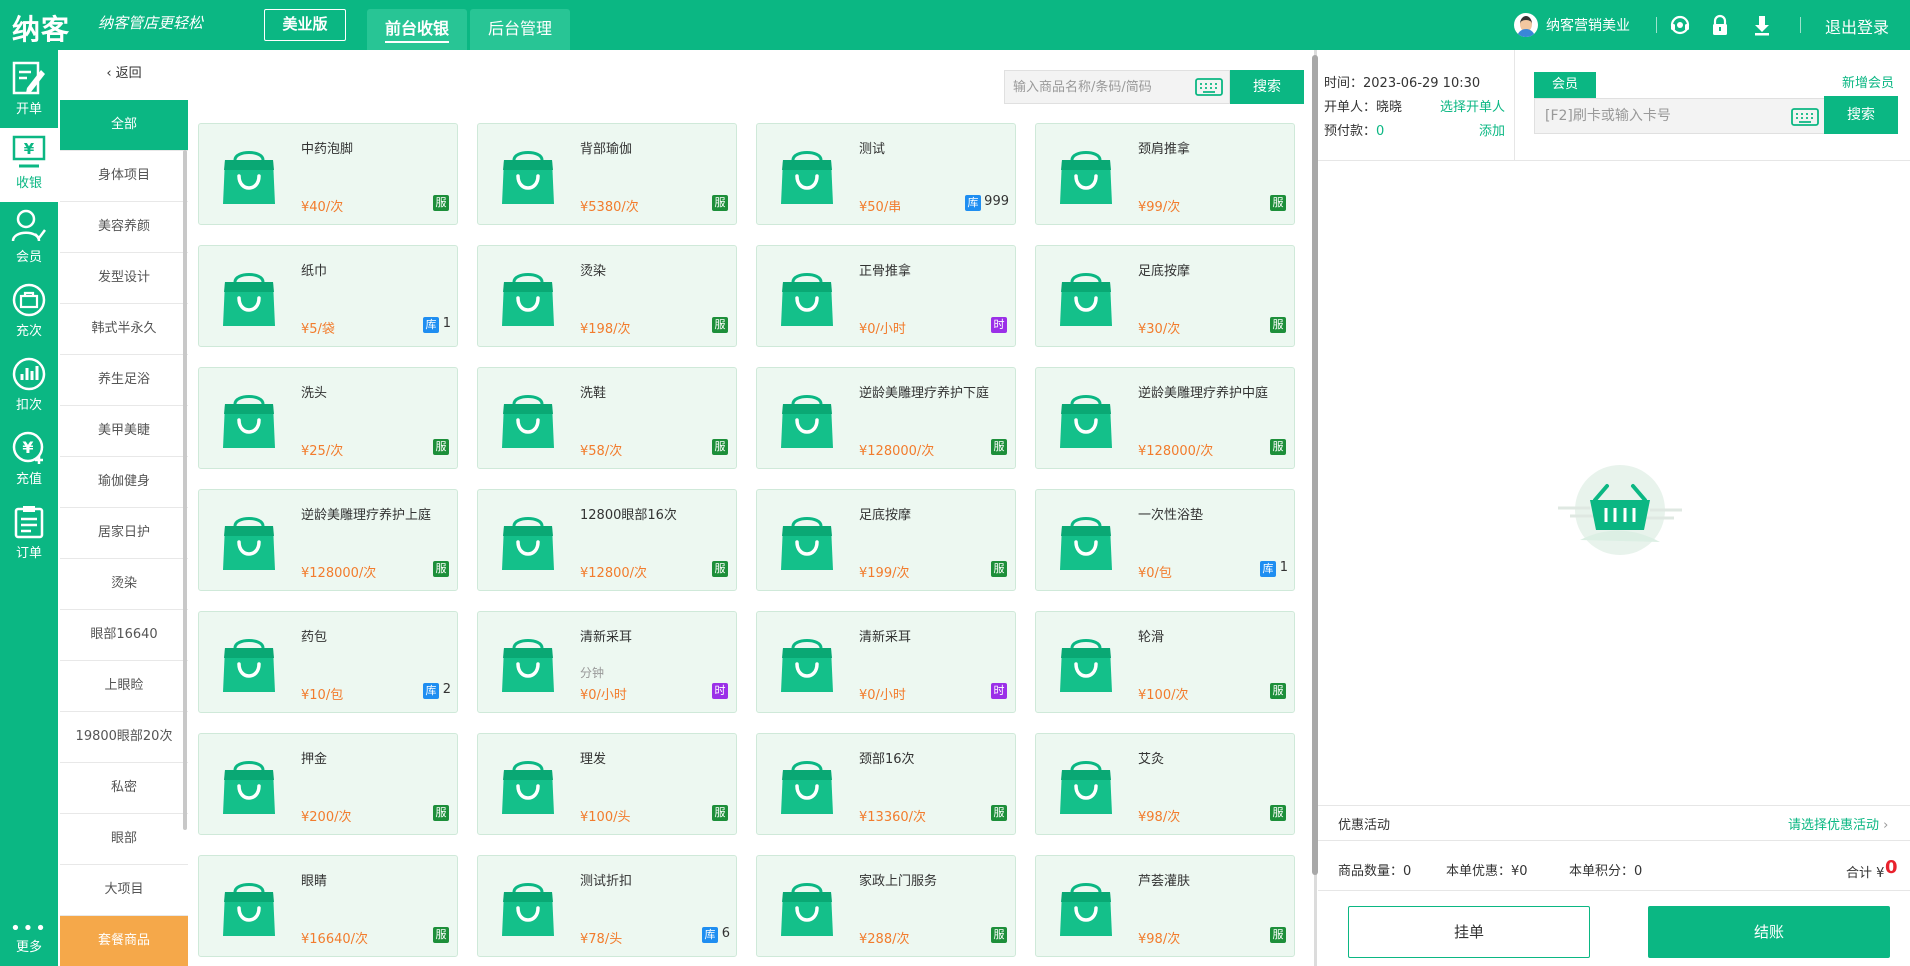  What do you see at coordinates (29, 522) in the screenshot?
I see `order-icon` at bounding box center [29, 522].